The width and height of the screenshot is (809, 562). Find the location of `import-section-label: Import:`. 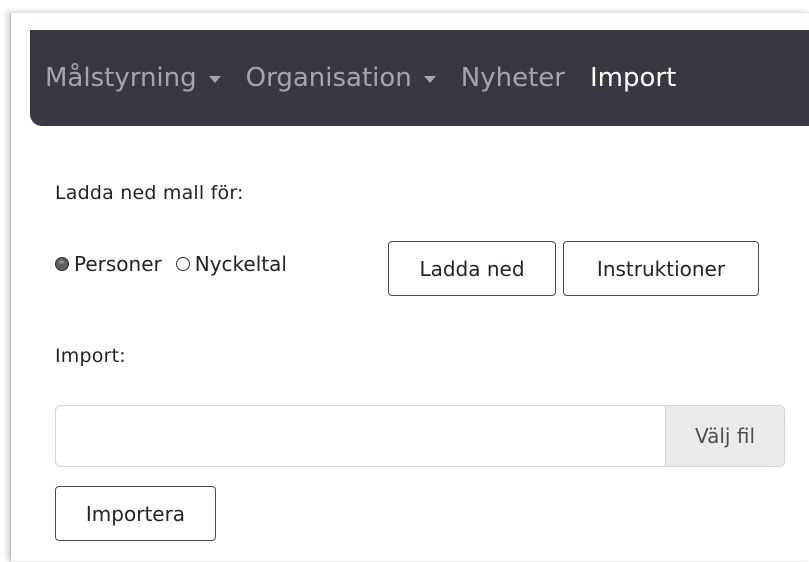

import-section-label: Import: is located at coordinates (90, 356).